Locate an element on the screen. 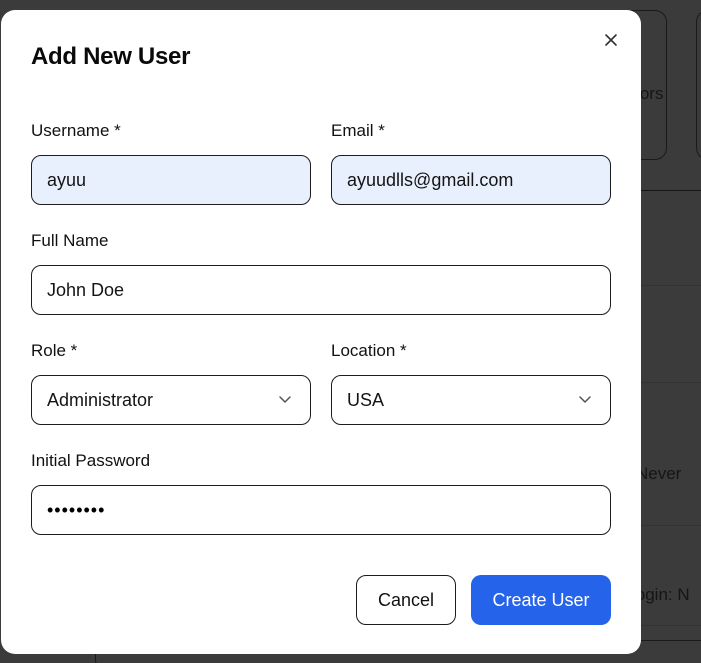 This screenshot has width=701, height=663. close-button is located at coordinates (611, 40).